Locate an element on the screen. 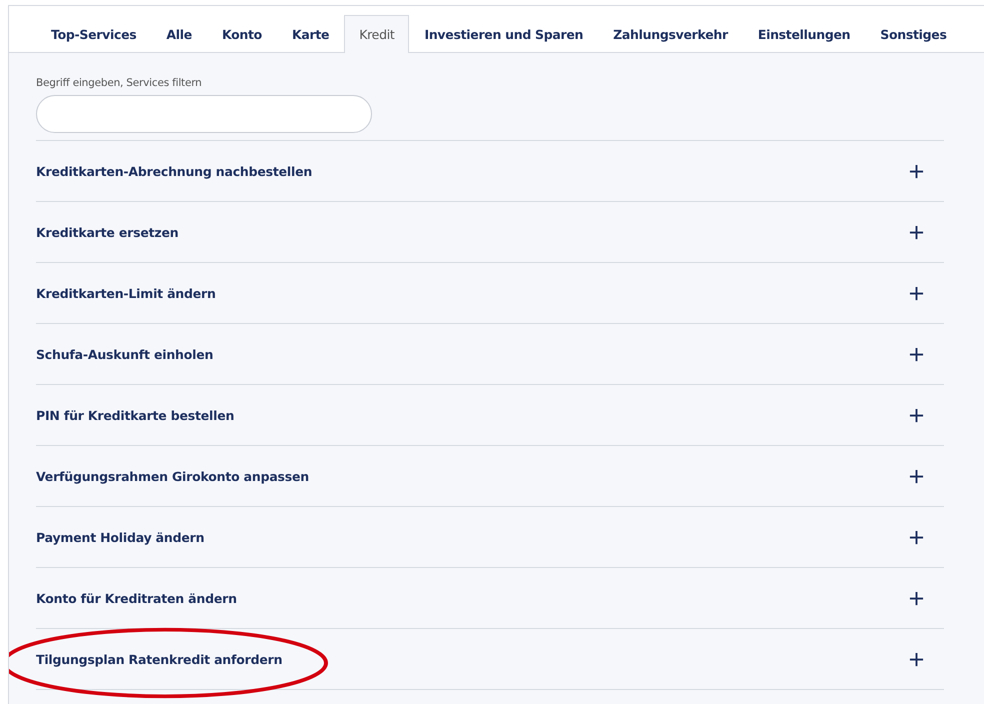 The image size is (984, 704). service-item: Konto für Kreditraten ändern is located at coordinates (136, 598).